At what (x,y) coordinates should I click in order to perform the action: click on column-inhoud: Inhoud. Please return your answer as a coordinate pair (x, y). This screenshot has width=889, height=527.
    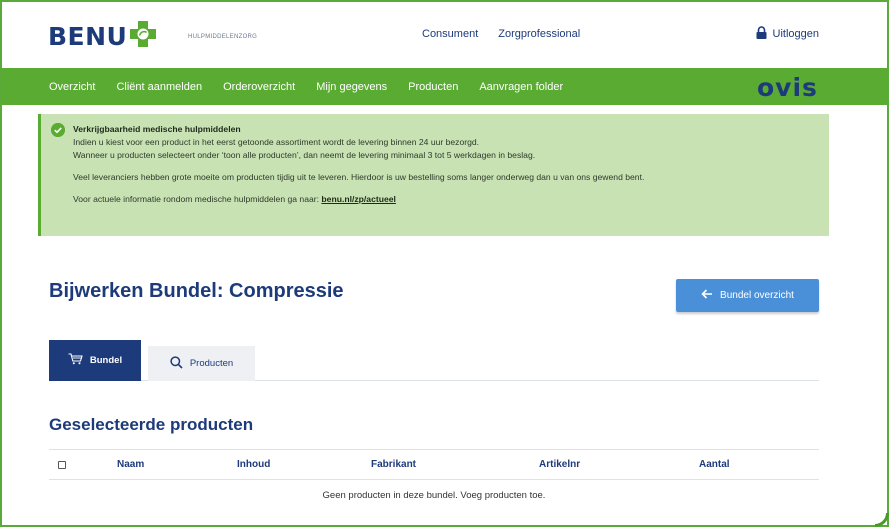
    Looking at the image, I should click on (253, 464).